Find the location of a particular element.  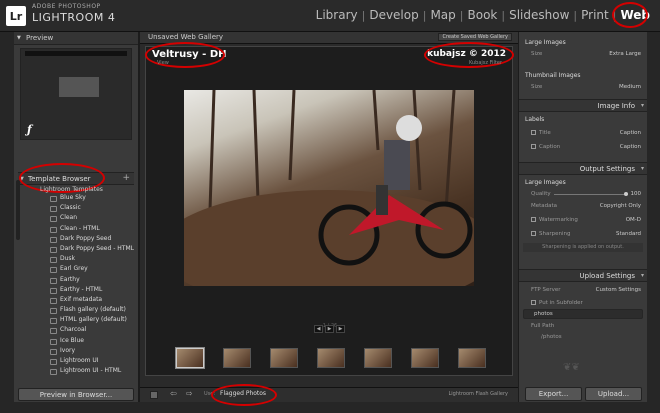

caption-row: Caption Caption is located at coordinates (583, 147).